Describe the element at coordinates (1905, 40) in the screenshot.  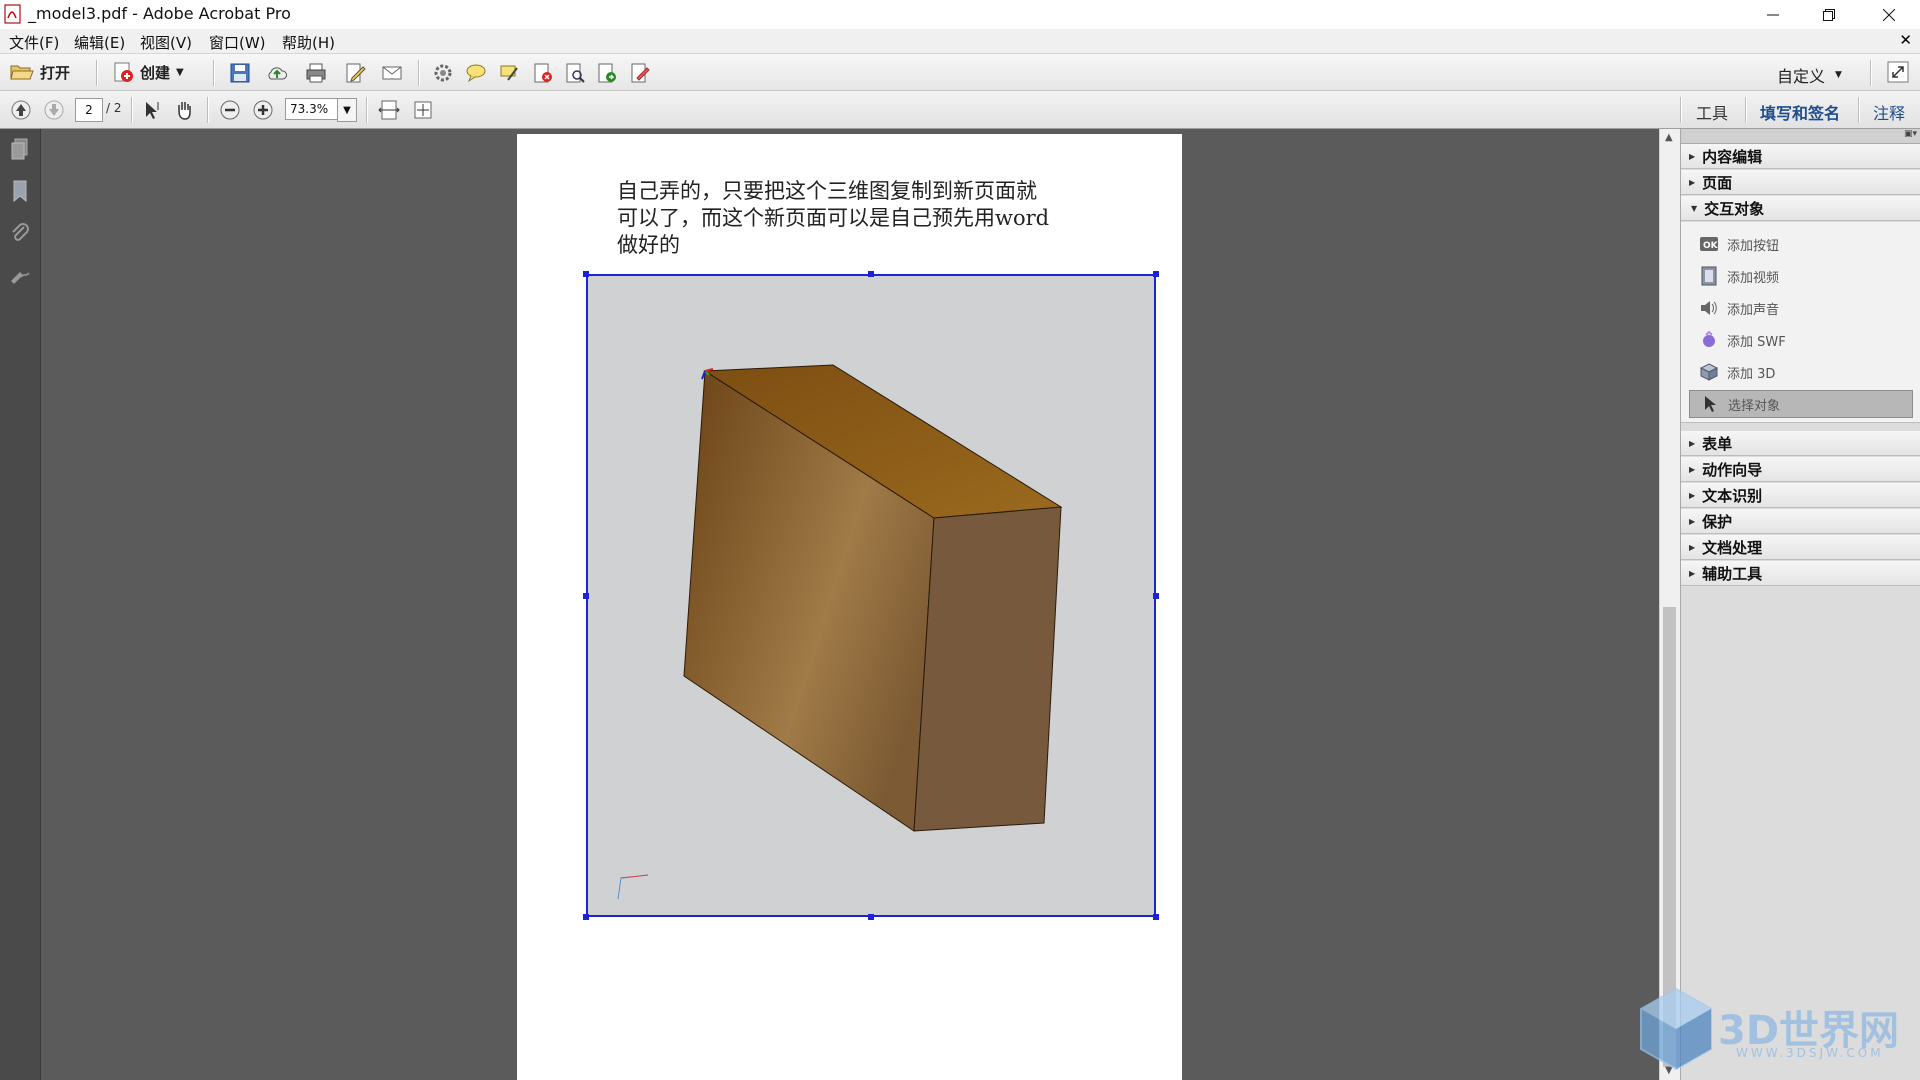
I see `close-document-button: ✕` at that location.